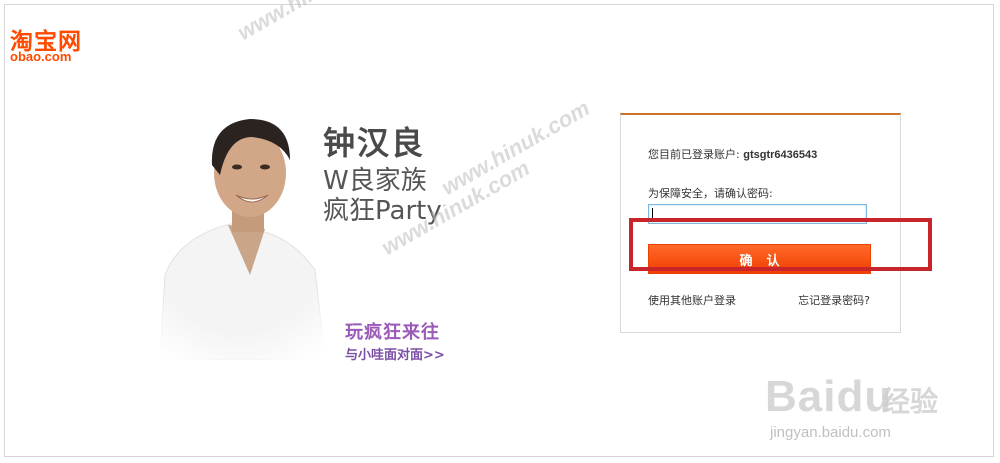 This screenshot has height=463, width=1000. What do you see at coordinates (240, 232) in the screenshot?
I see `promo-person-image` at bounding box center [240, 232].